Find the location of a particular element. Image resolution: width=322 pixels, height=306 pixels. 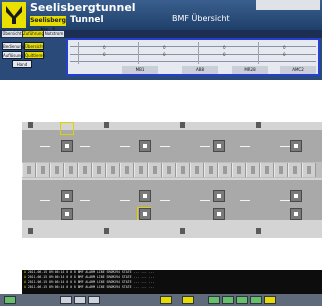

tab-uebersicht: Übersicht is located at coordinates (12, 34).